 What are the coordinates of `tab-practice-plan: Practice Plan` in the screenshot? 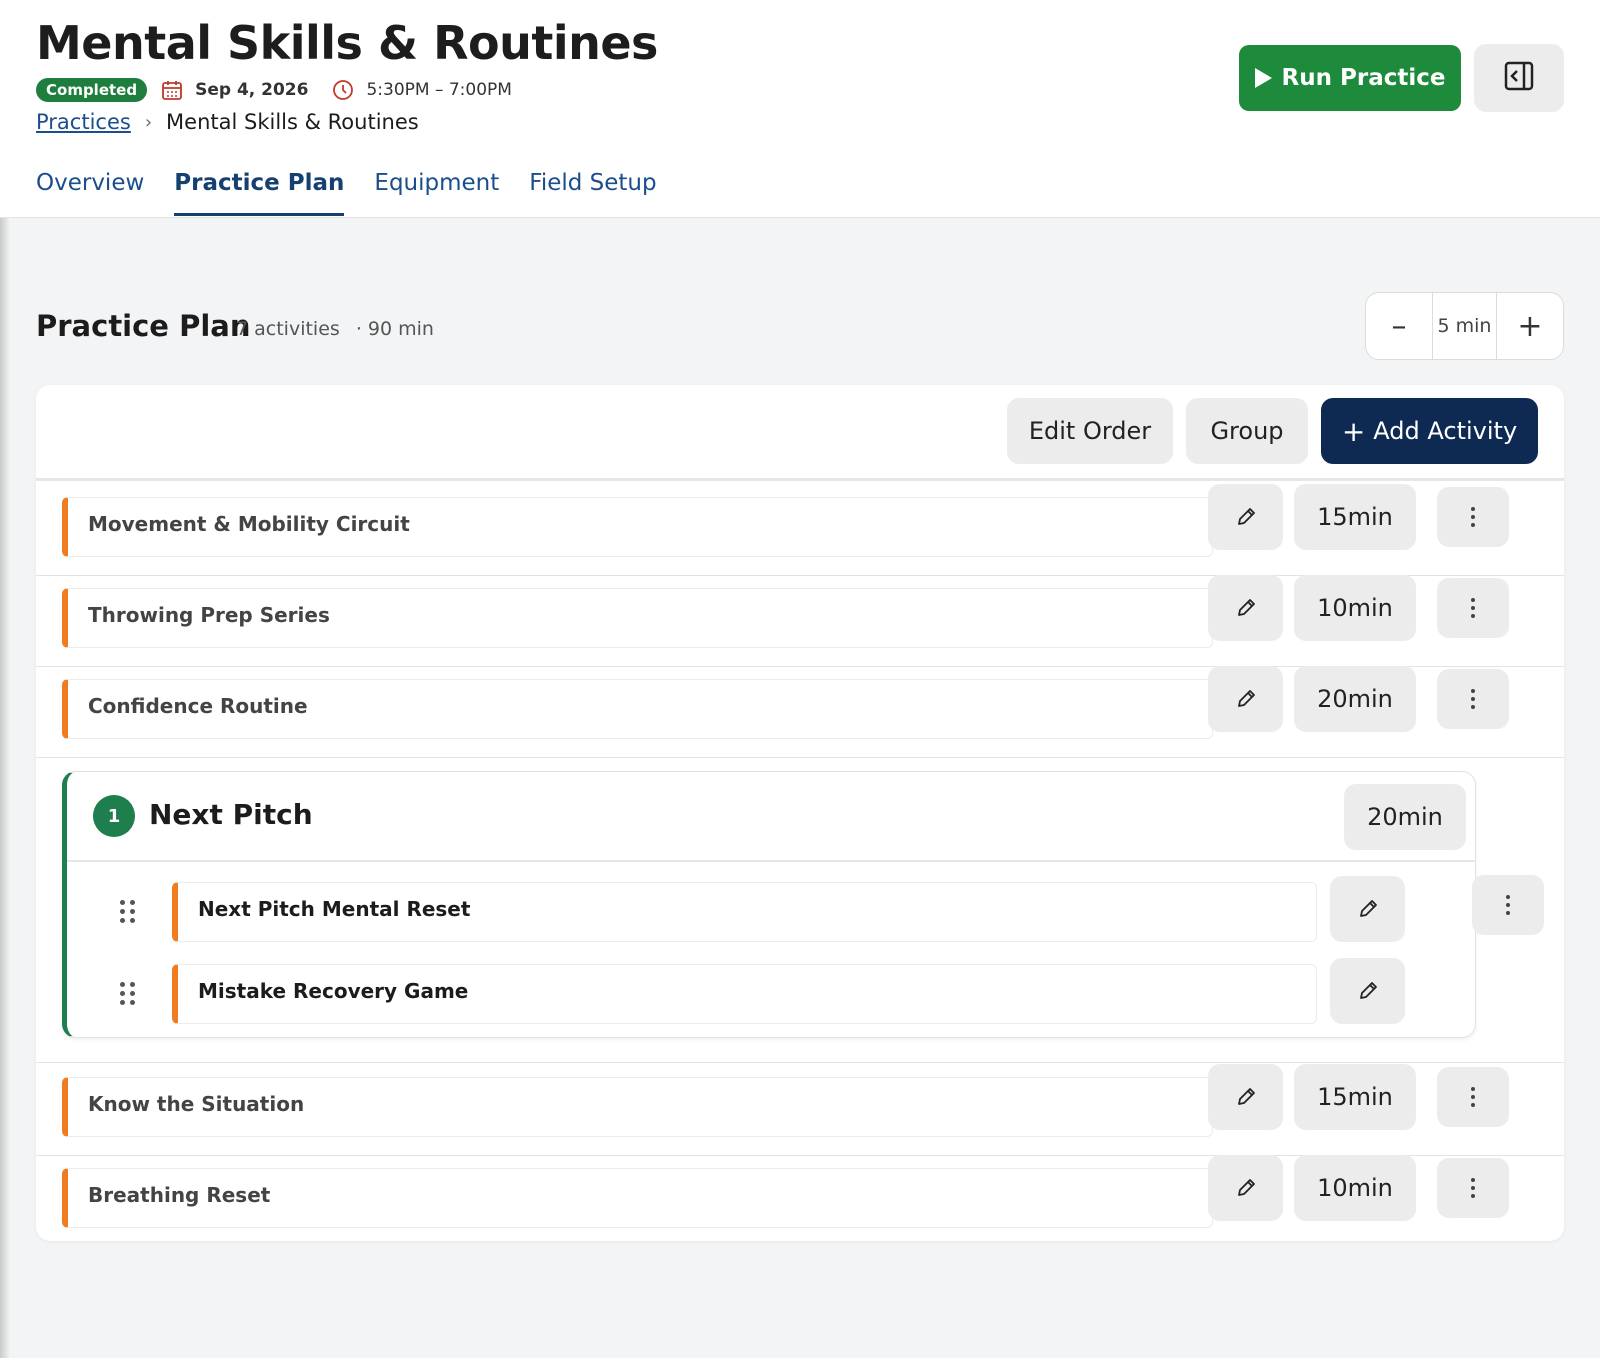 It's located at (259, 193).